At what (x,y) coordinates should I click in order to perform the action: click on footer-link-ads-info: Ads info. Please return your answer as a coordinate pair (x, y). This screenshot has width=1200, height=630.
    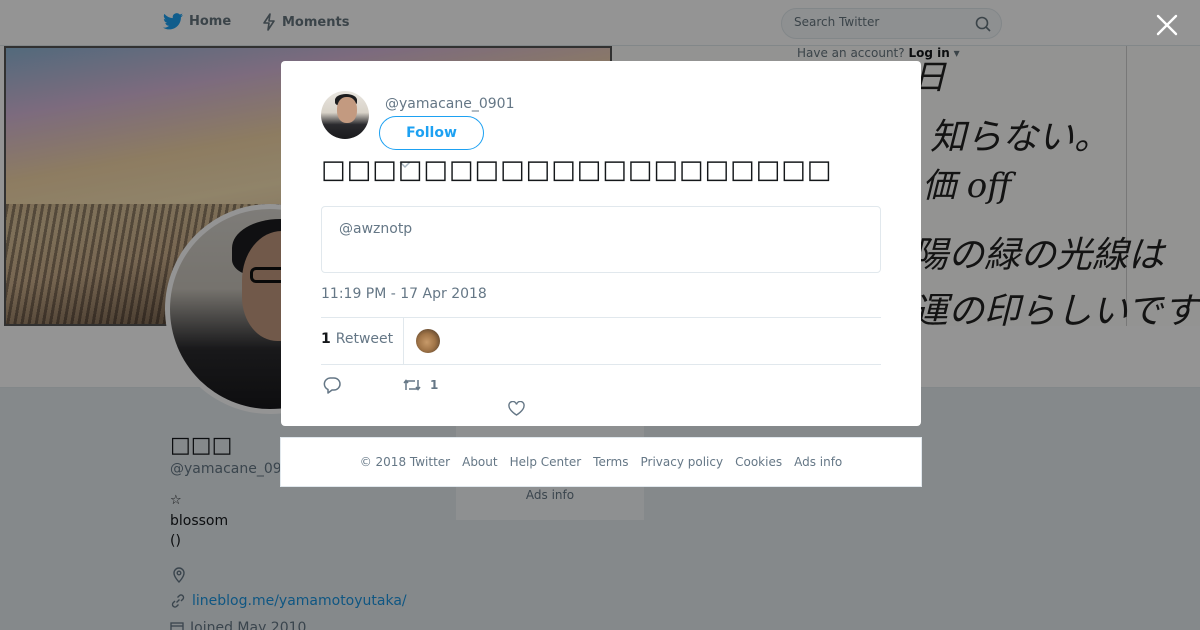
    Looking at the image, I should click on (818, 462).